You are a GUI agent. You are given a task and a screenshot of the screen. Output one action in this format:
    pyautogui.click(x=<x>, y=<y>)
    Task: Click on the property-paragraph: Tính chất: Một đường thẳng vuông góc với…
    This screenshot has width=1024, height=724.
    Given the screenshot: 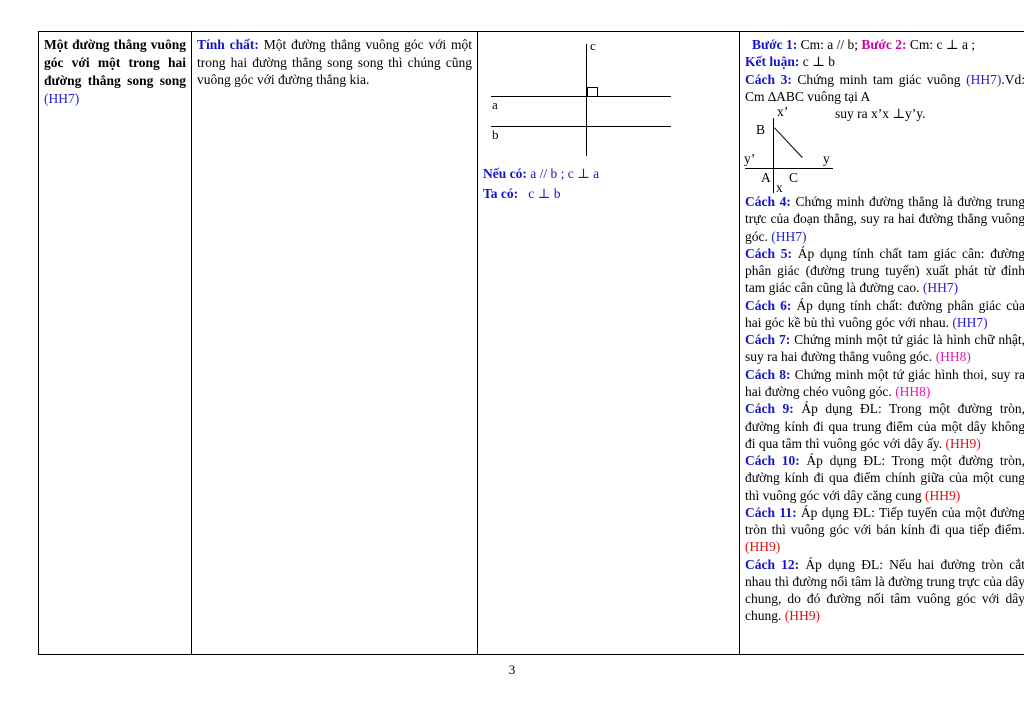 What is the action you would take?
    pyautogui.click(x=334, y=62)
    